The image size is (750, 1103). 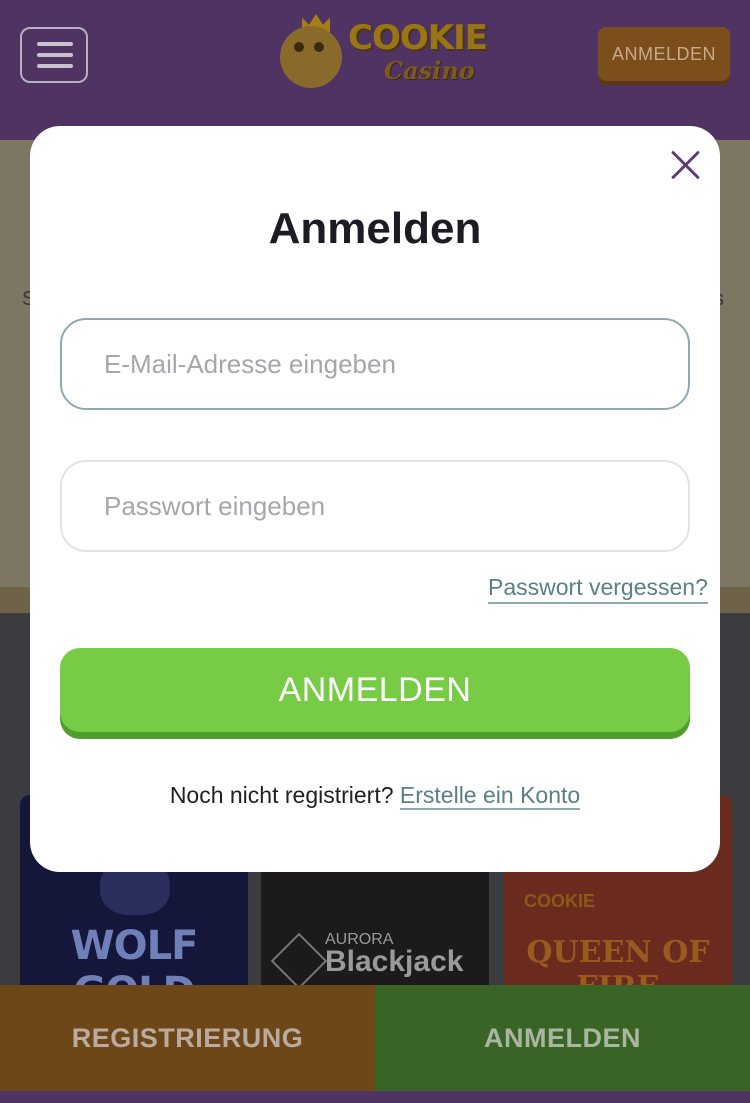 What do you see at coordinates (311, 57) in the screenshot?
I see `cookie-mascot-icon` at bounding box center [311, 57].